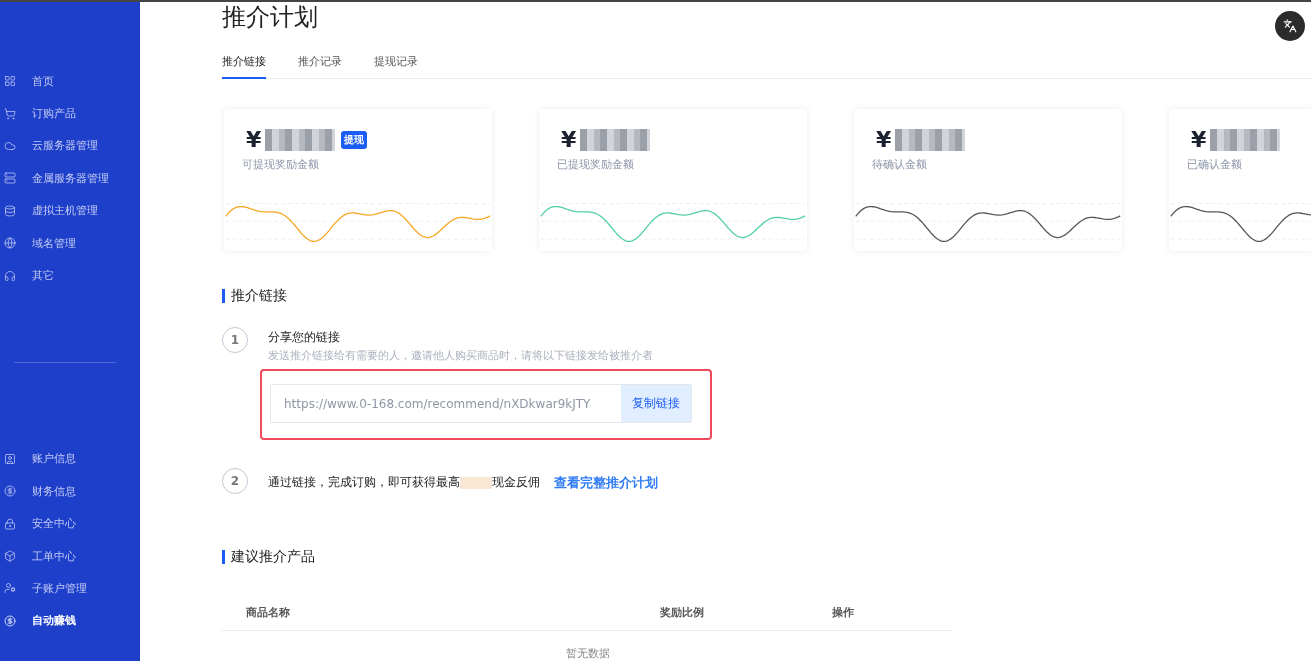 The width and height of the screenshot is (1311, 661). What do you see at coordinates (70, 81) in the screenshot?
I see `nav-item: 首页` at bounding box center [70, 81].